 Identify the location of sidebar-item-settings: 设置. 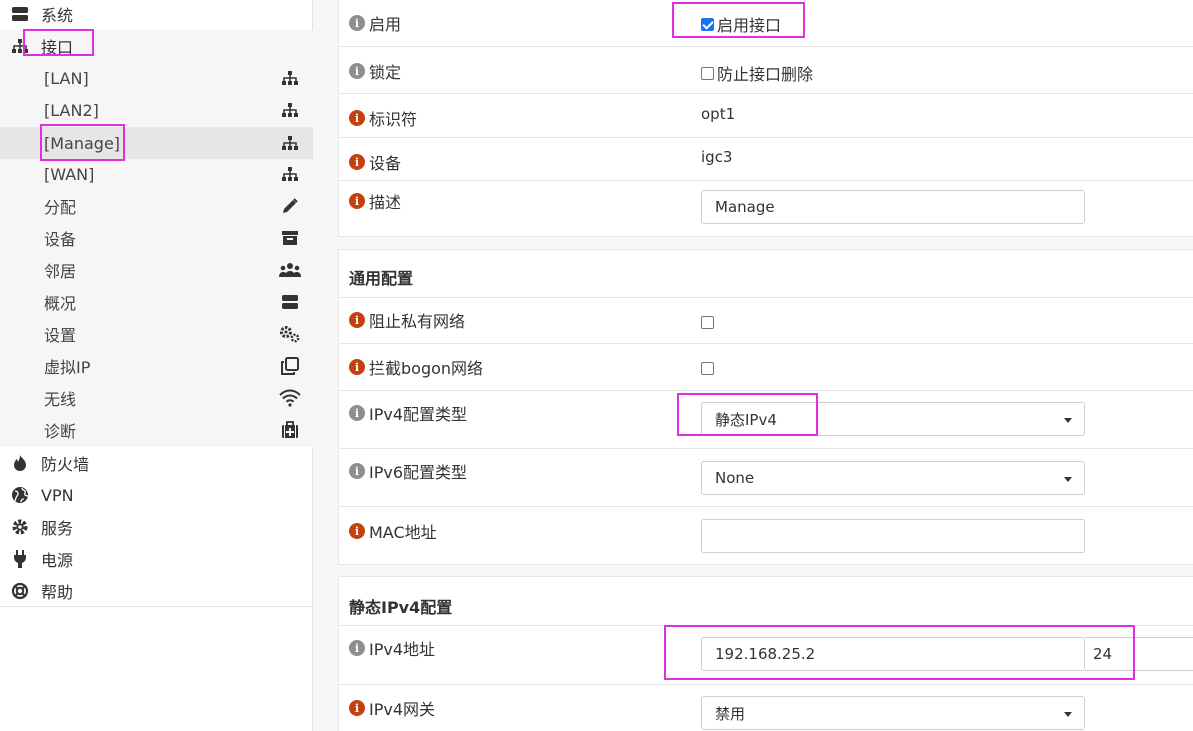
(156, 334).